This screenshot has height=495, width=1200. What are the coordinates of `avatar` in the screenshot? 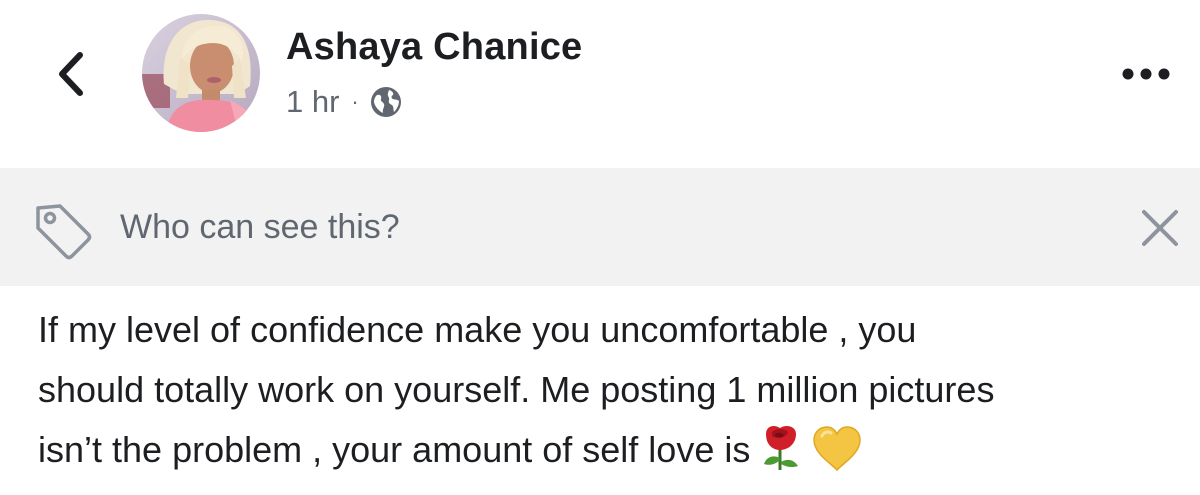 It's located at (201, 73).